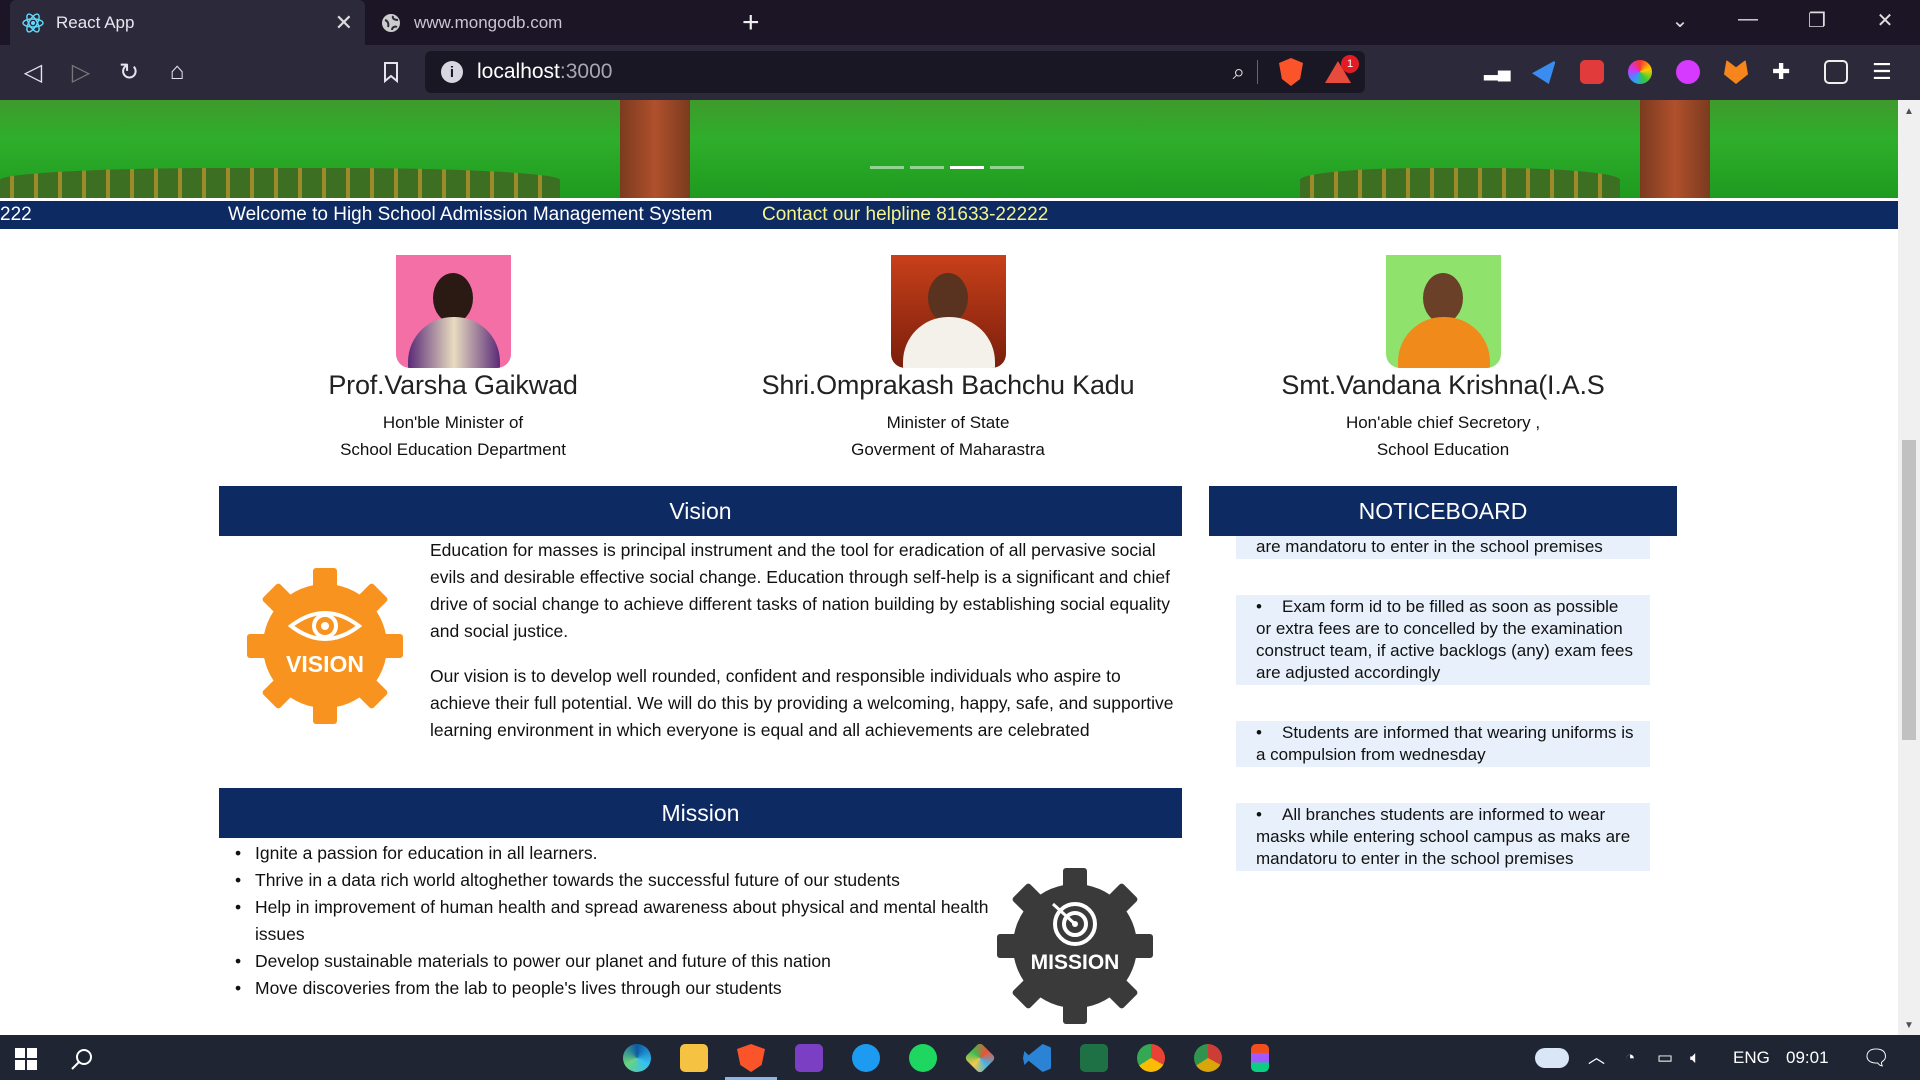 The height and width of the screenshot is (1080, 1920). What do you see at coordinates (280, 183) in the screenshot?
I see `garden-bed-image` at bounding box center [280, 183].